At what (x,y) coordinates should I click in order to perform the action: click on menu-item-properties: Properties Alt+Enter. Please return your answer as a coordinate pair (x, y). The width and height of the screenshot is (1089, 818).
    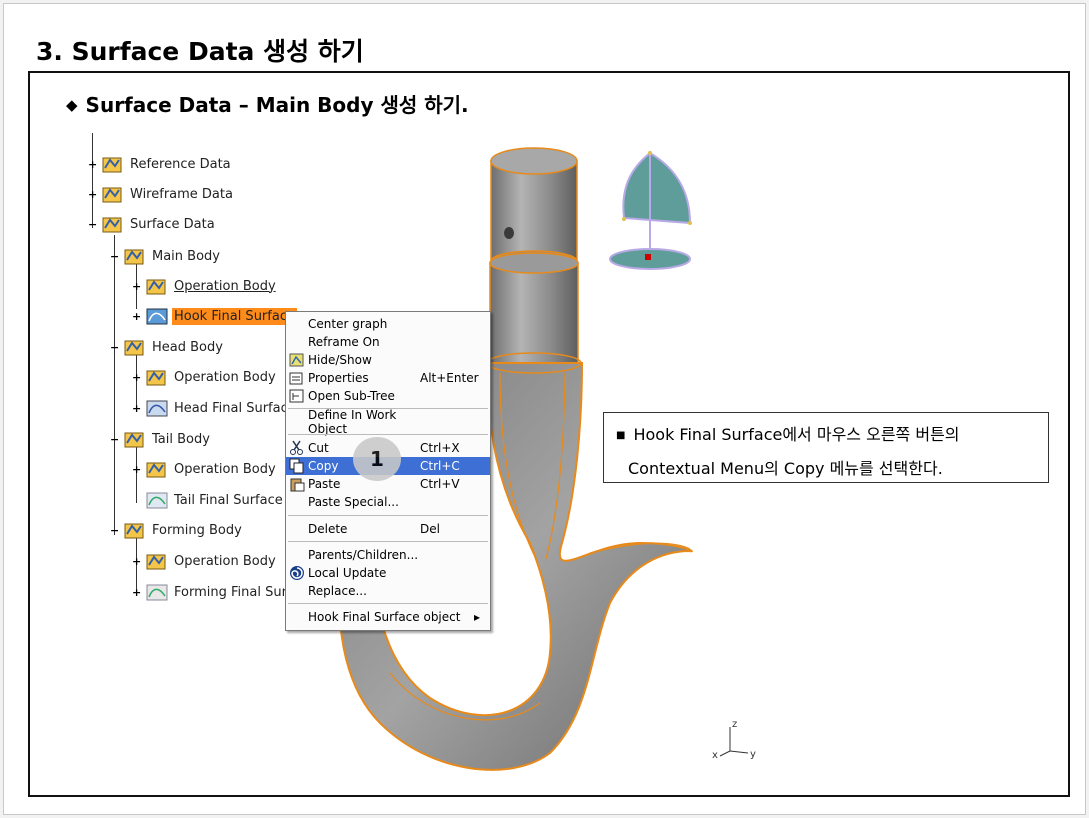
    Looking at the image, I should click on (388, 378).